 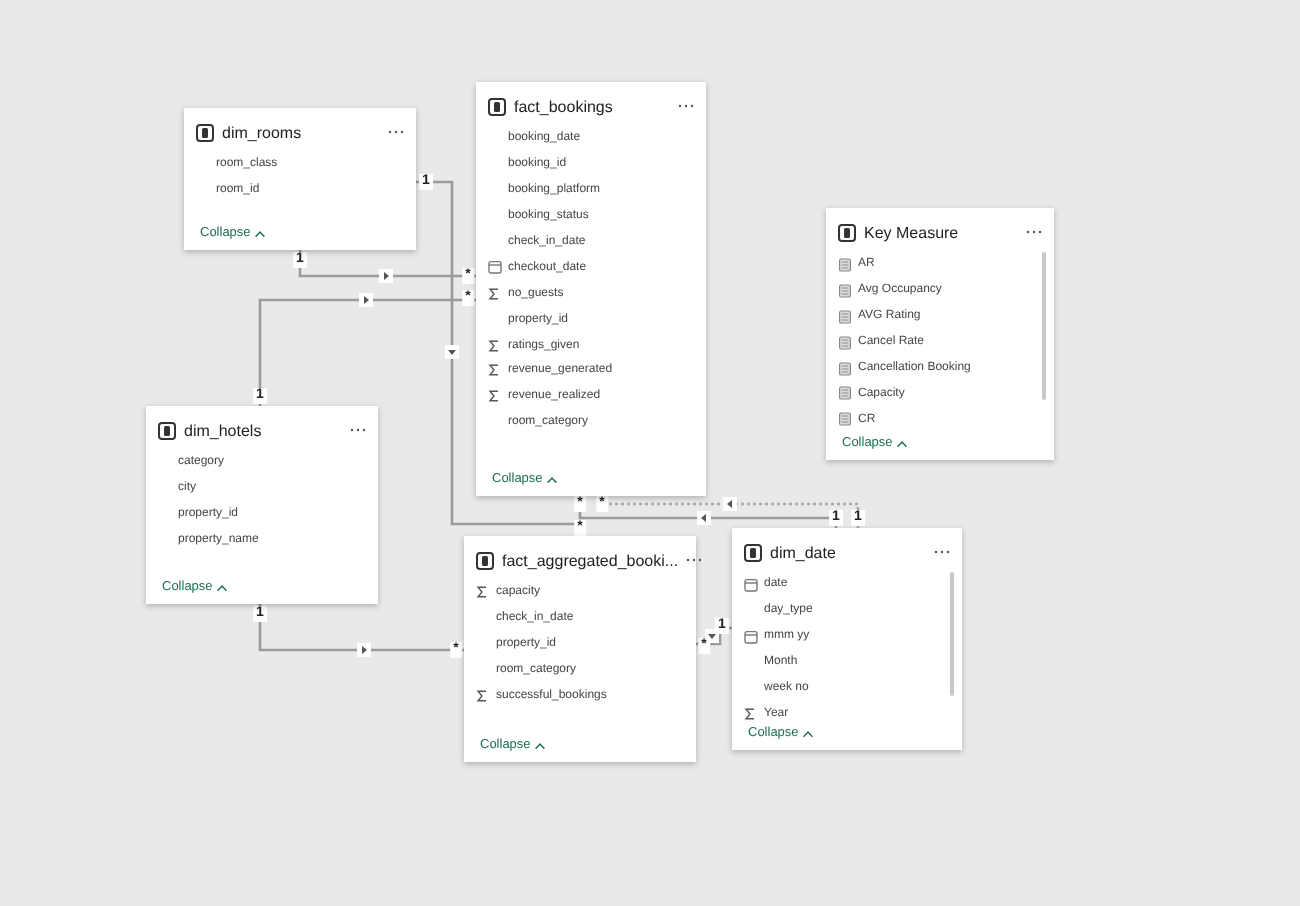 I want to click on table-name: Key Measure, so click(x=912, y=232).